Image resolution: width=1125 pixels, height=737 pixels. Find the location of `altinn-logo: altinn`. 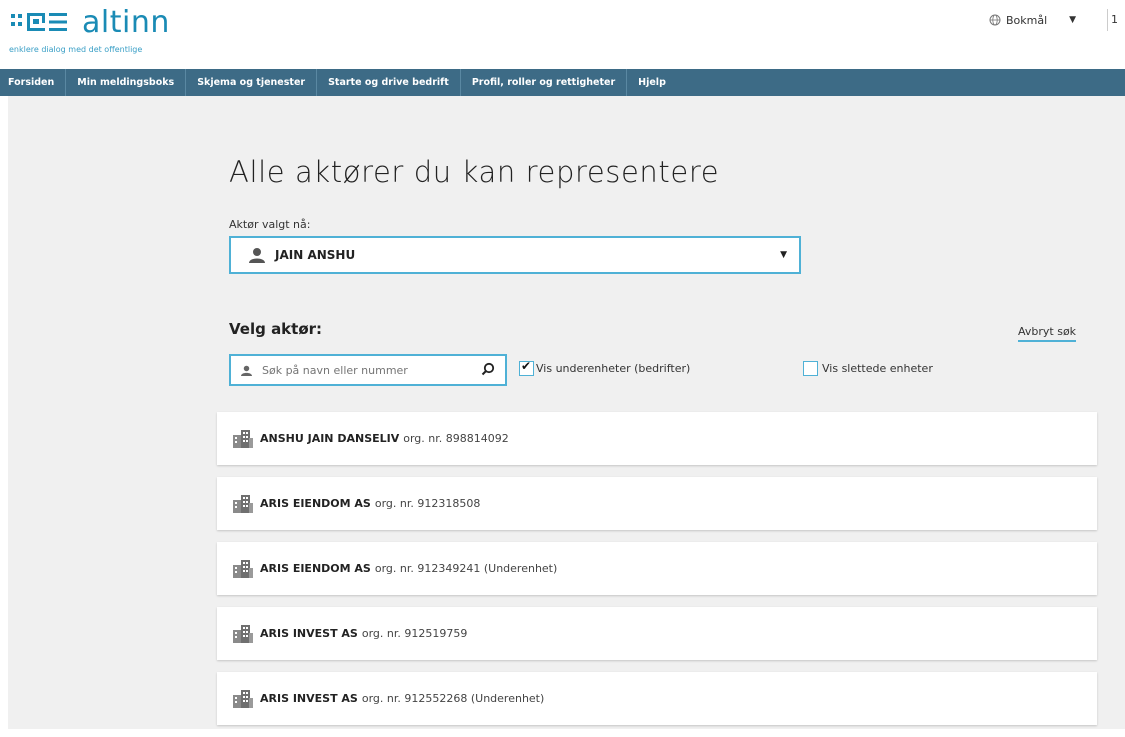

altinn-logo: altinn is located at coordinates (89, 23).